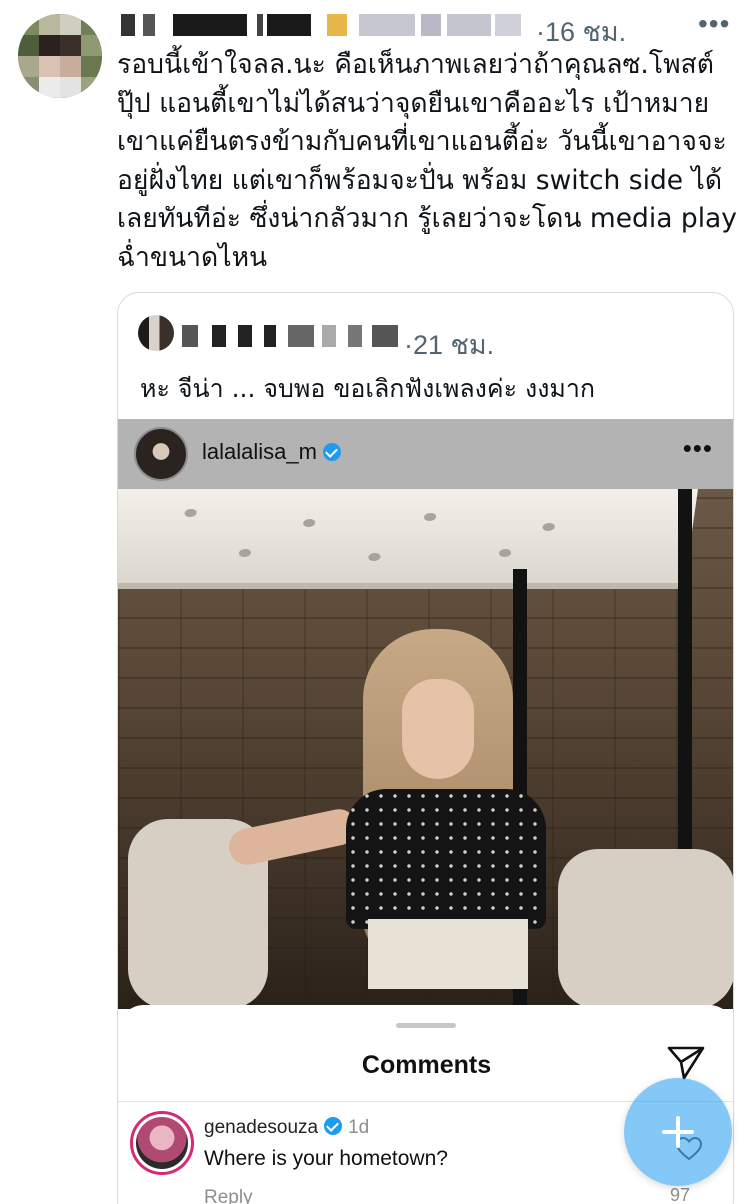 This screenshot has height=1204, width=750. What do you see at coordinates (678, 1132) in the screenshot?
I see `compose-button` at bounding box center [678, 1132].